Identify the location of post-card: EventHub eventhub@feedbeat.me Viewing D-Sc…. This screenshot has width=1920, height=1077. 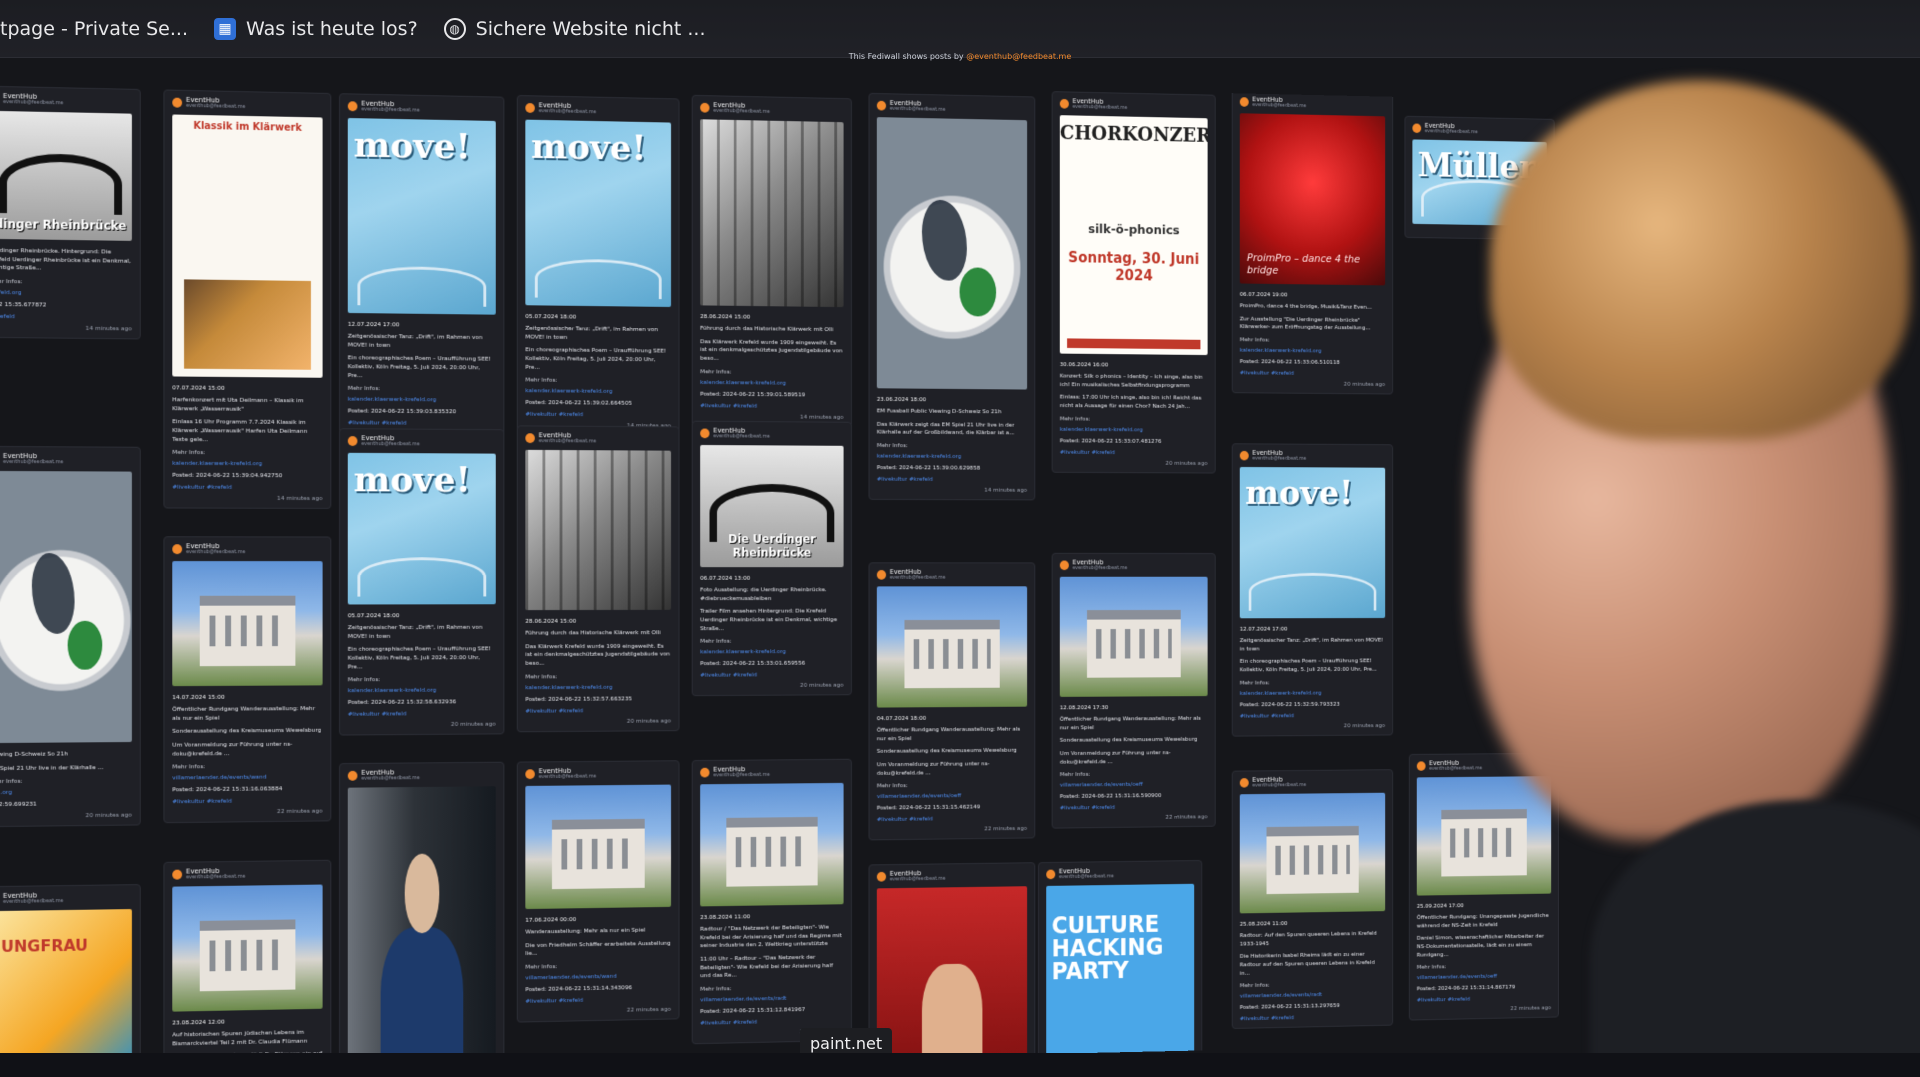
(70, 637).